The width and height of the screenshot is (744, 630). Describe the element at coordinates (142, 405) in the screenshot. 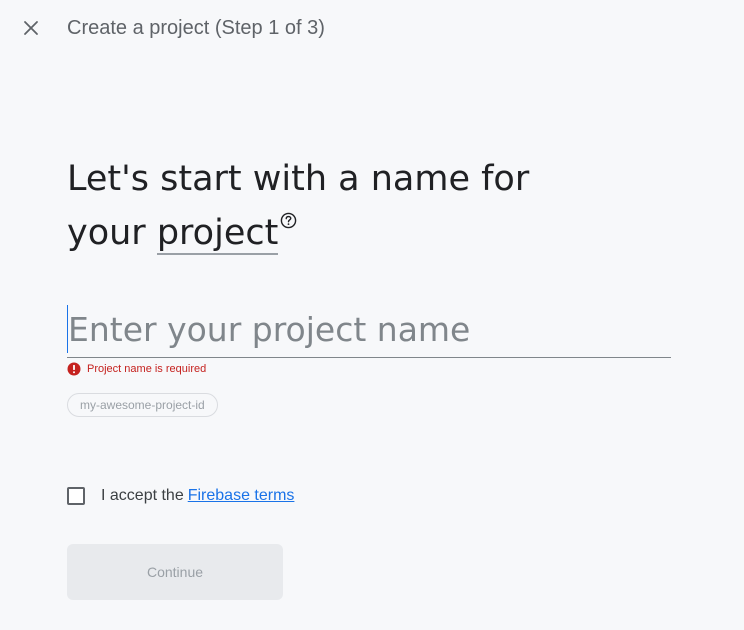

I see `project-id-chip: my-awesome-project-id` at that location.